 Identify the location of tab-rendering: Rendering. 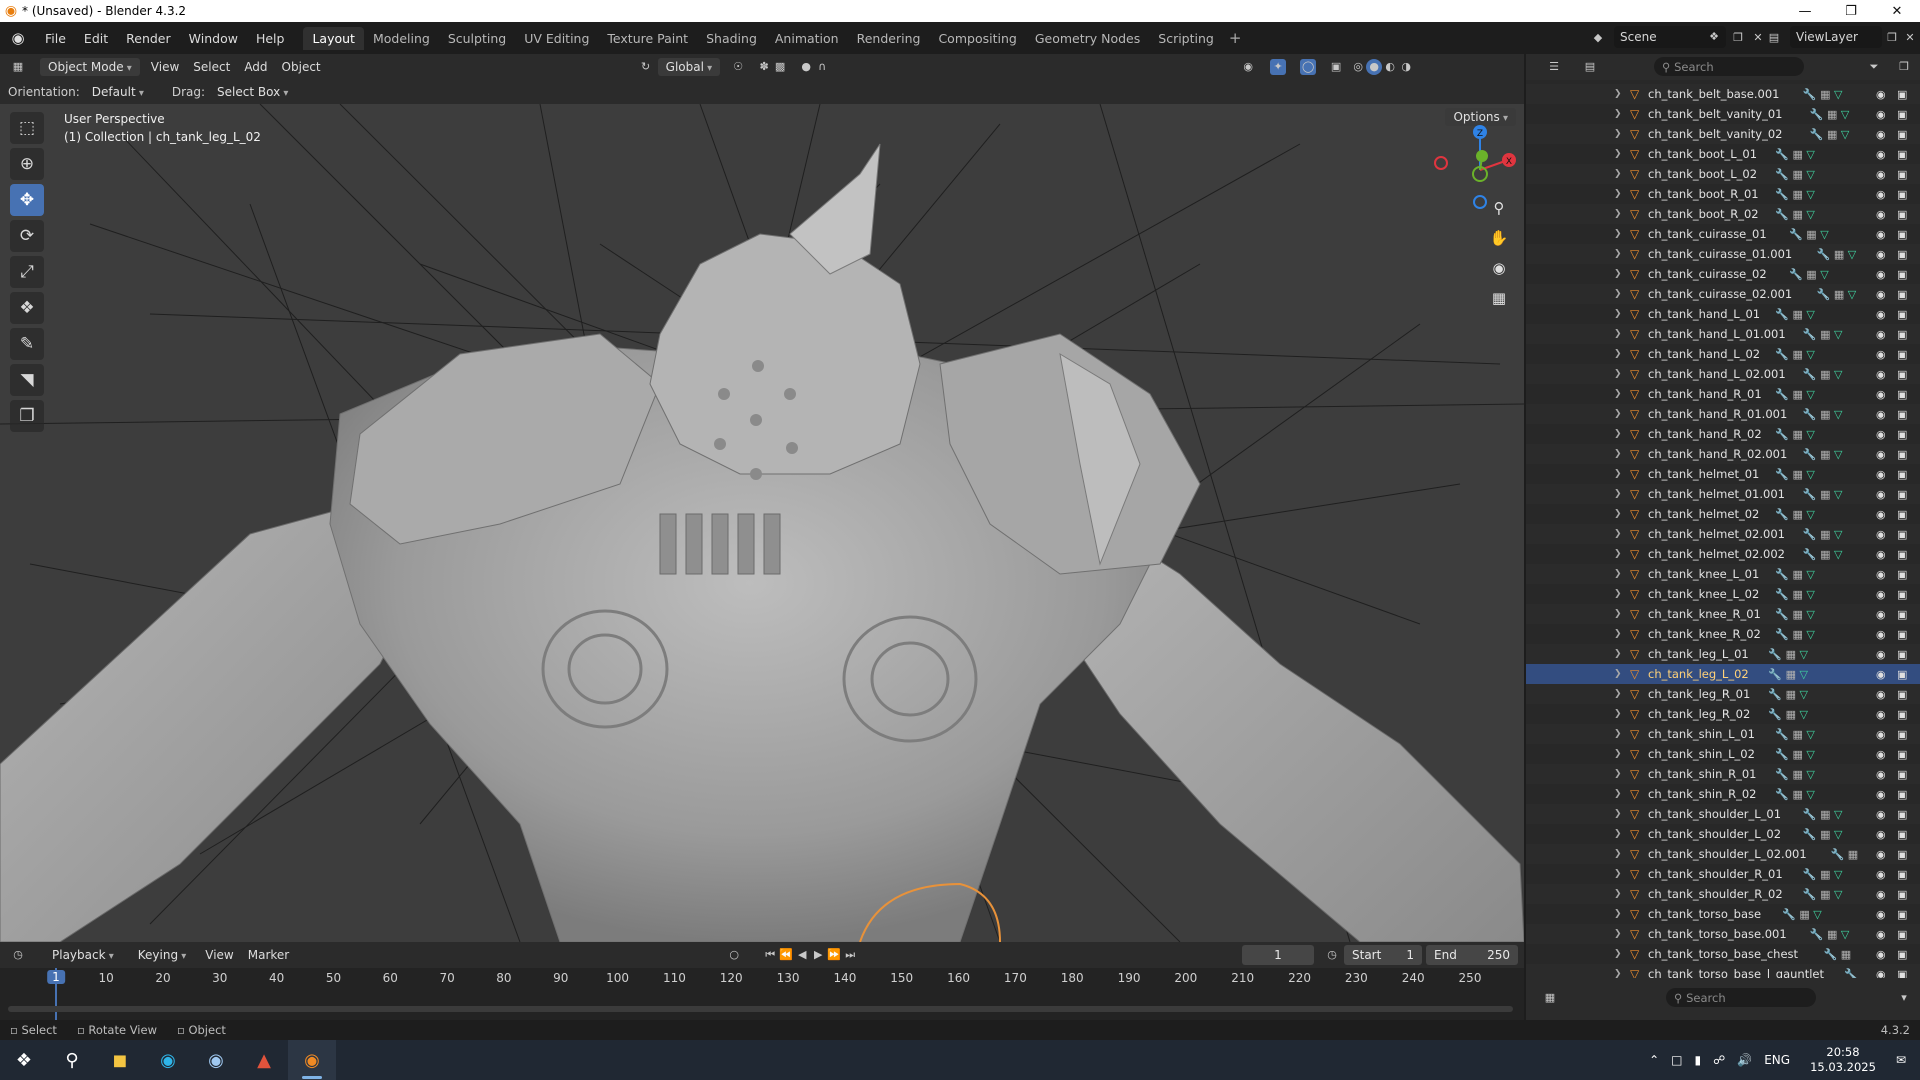
(889, 38).